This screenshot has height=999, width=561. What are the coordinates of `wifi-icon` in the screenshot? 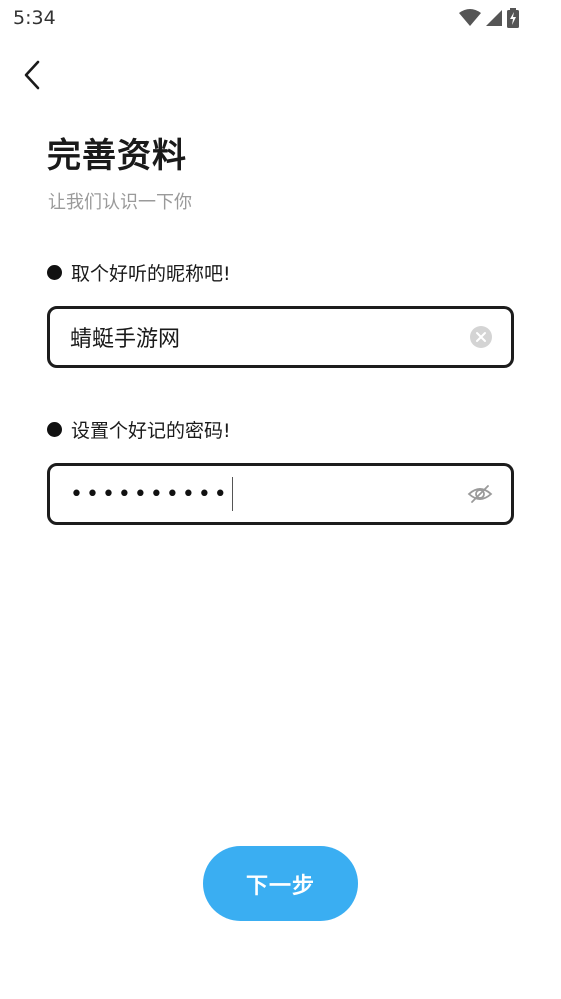 It's located at (470, 17).